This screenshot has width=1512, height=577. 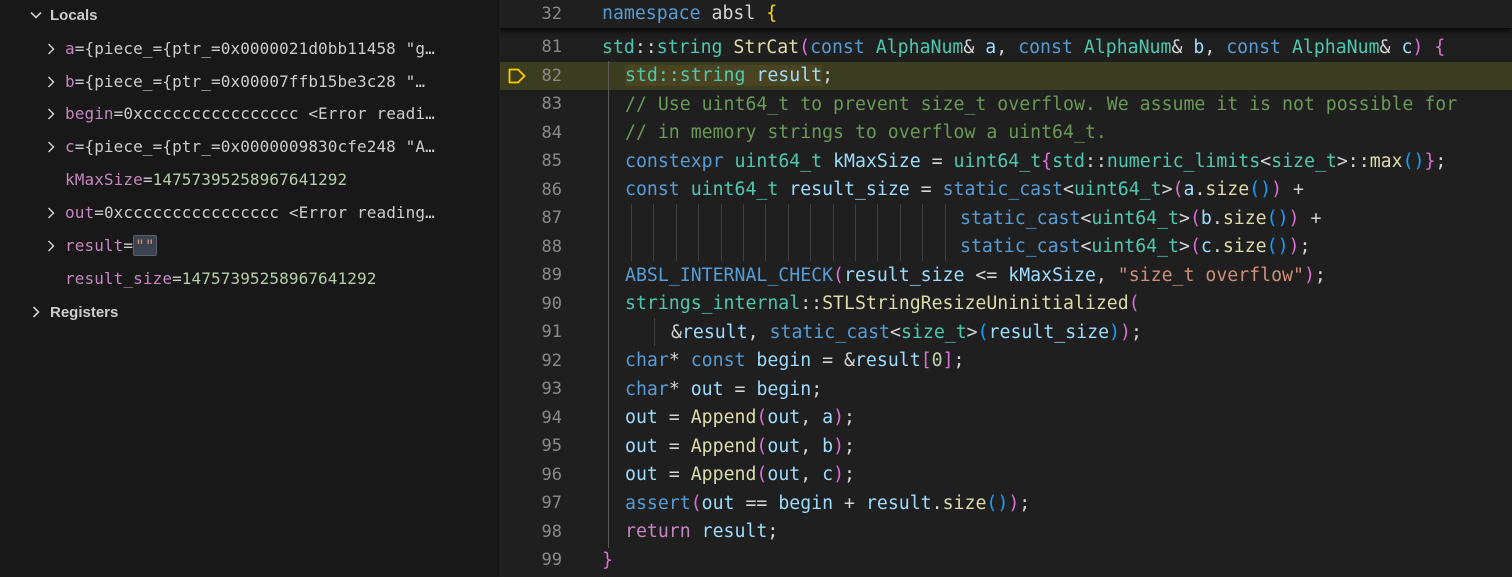 I want to click on registers-section-header: Registers, so click(x=73, y=312).